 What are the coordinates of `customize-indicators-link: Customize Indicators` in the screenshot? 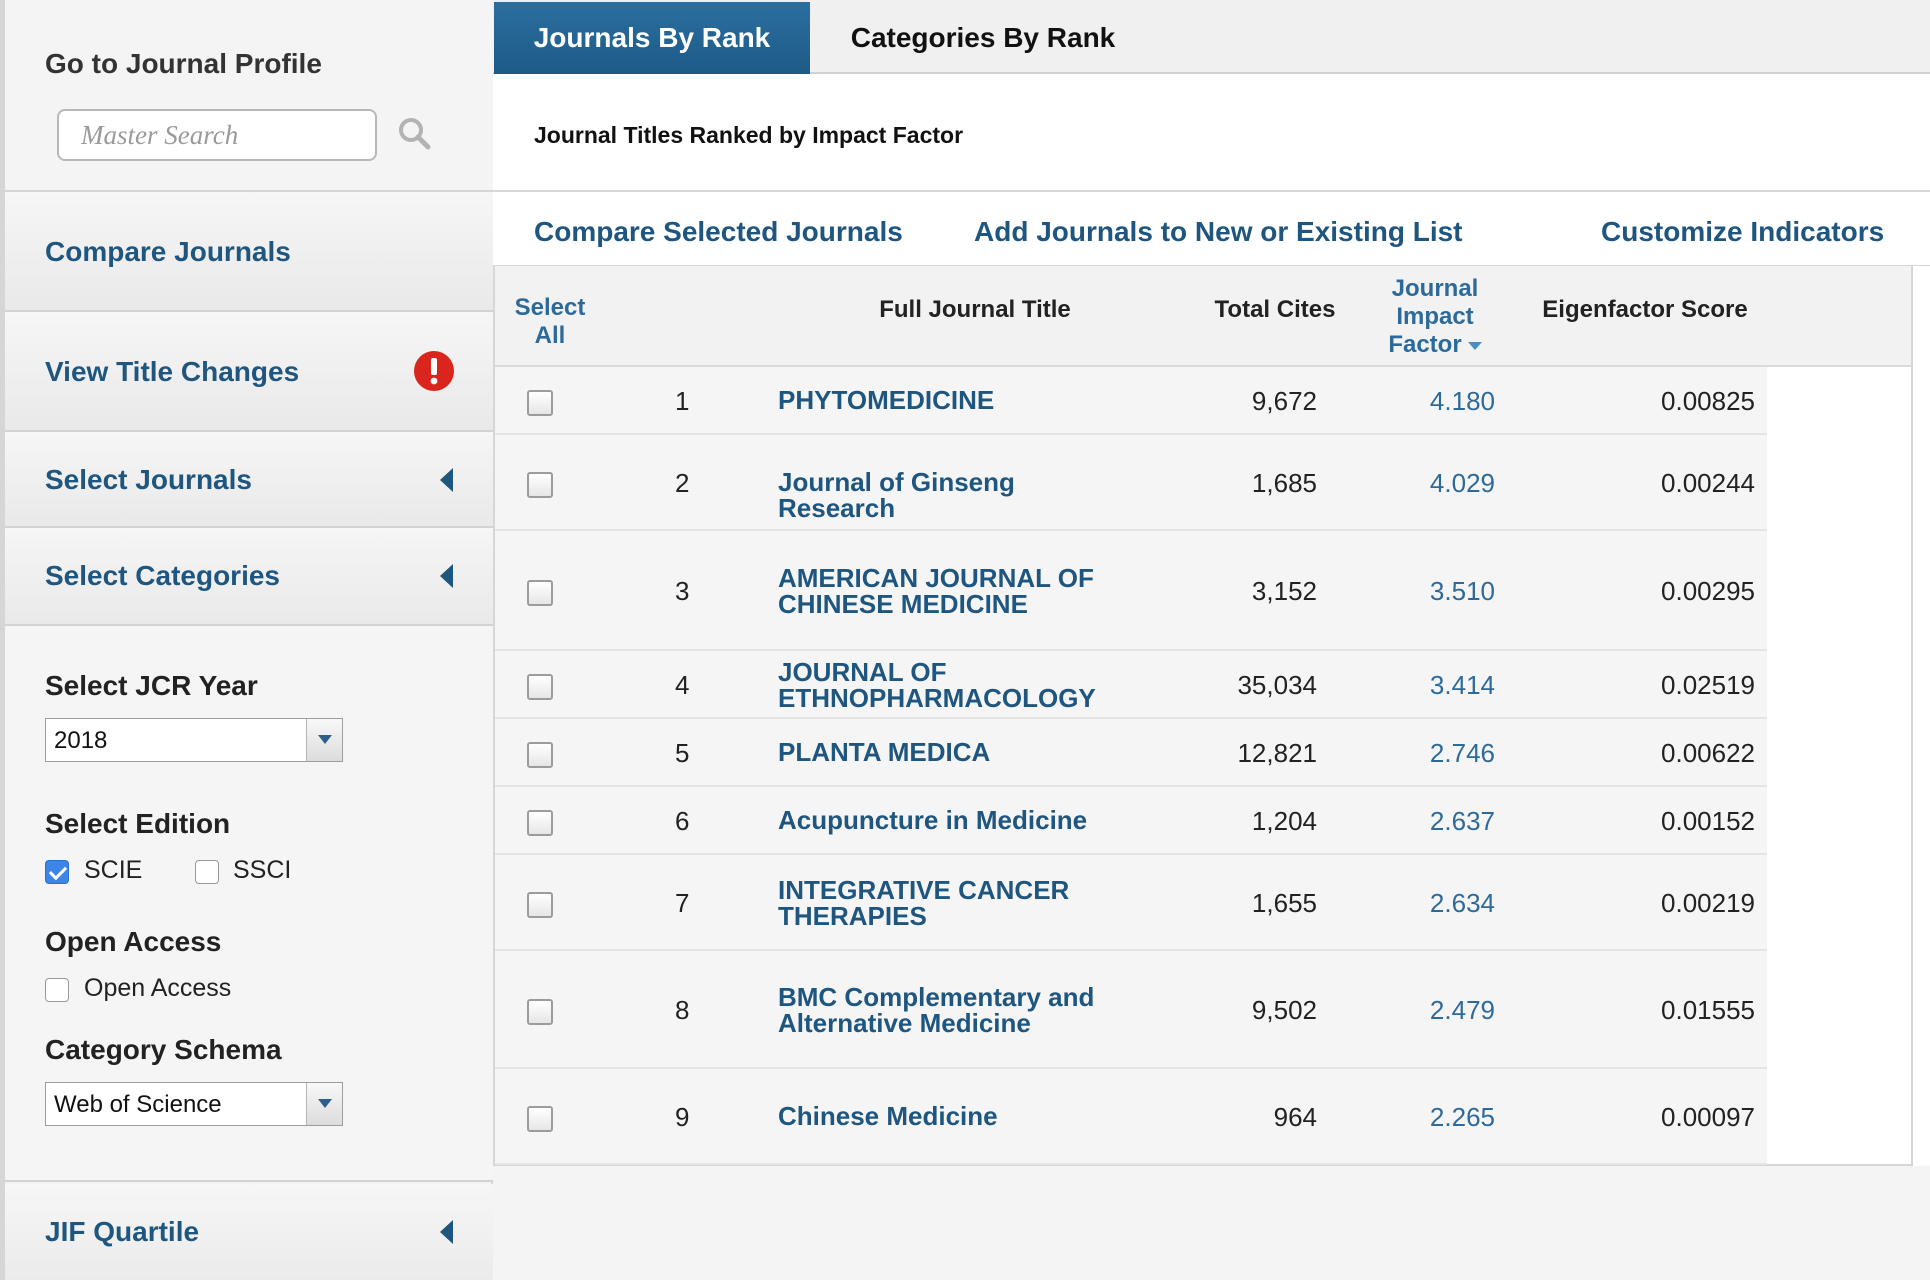 It's located at (1742, 232).